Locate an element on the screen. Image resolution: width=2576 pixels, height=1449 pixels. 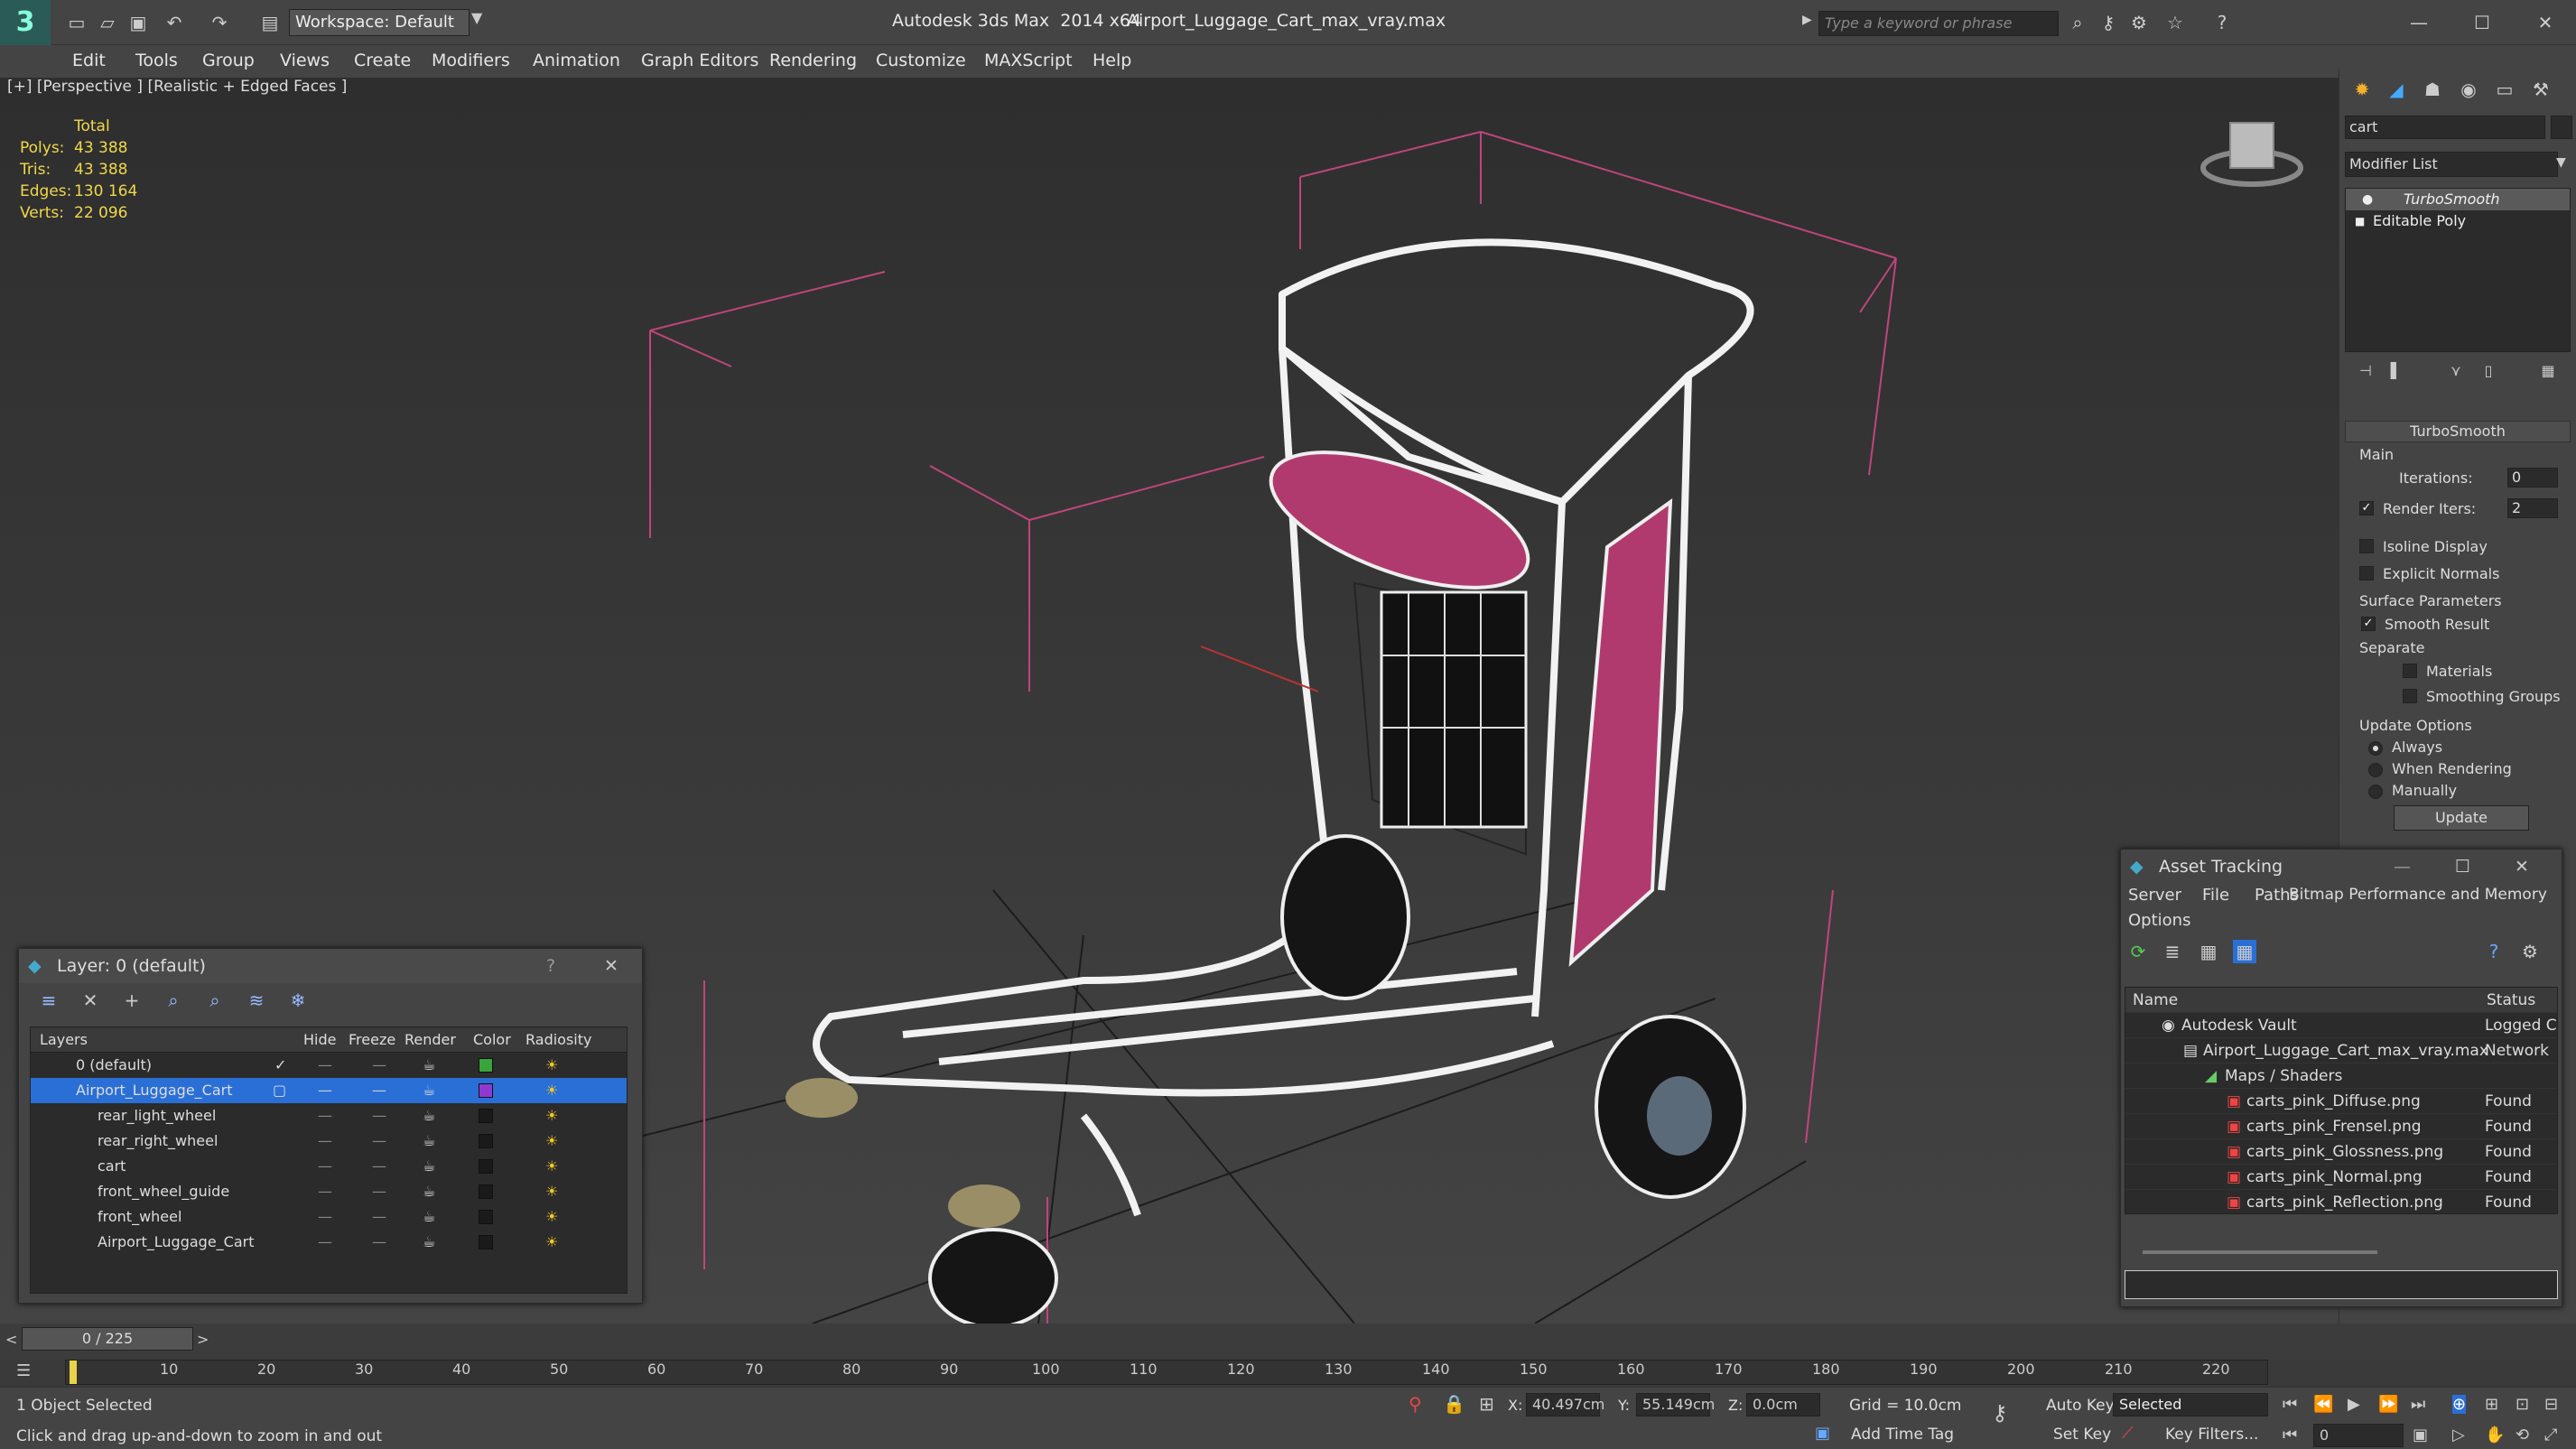
object-row: rear_light_wheel — — ☕ ☀ is located at coordinates (329, 1116).